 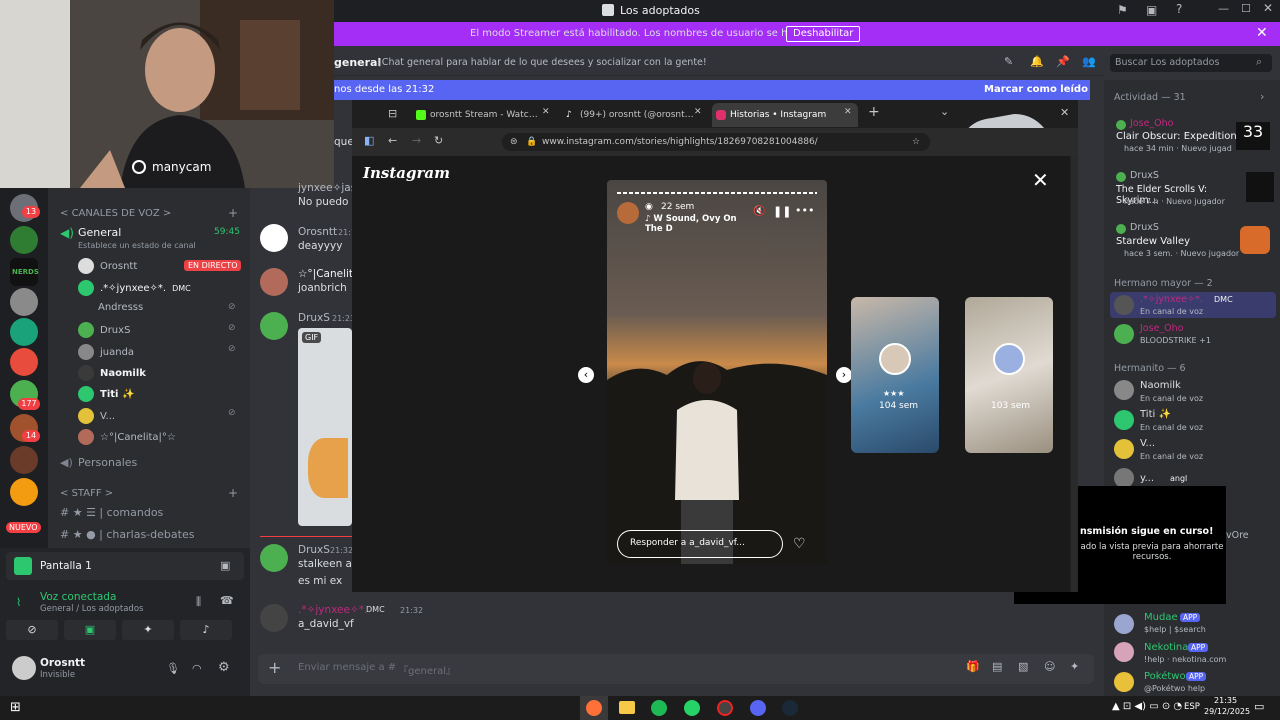 What do you see at coordinates (1246, 8) in the screenshot?
I see `maximize-icon: ☐` at bounding box center [1246, 8].